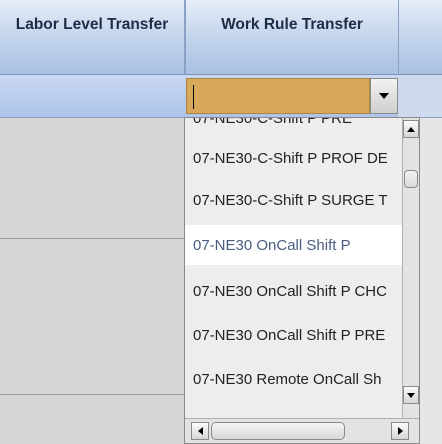  I want to click on chevron-up-icon, so click(411, 129).